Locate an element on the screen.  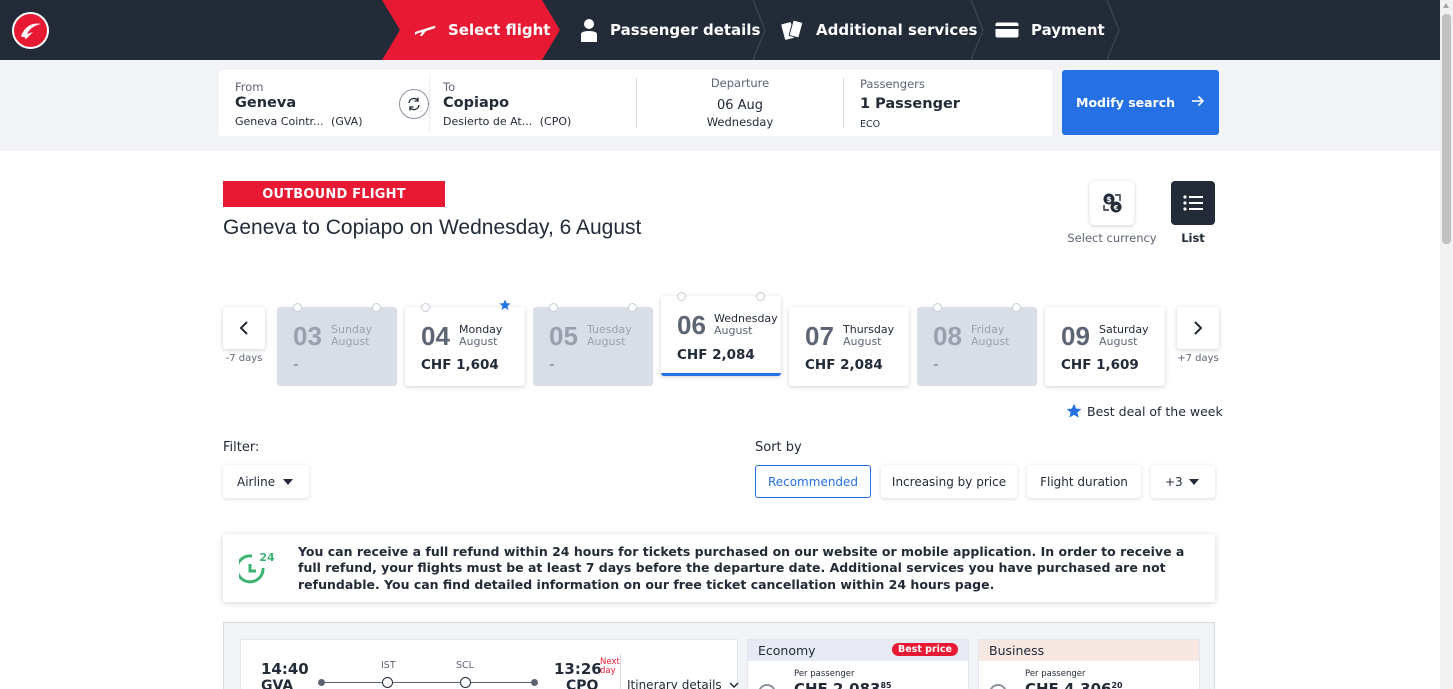
date-day-number: 03 is located at coordinates (307, 336).